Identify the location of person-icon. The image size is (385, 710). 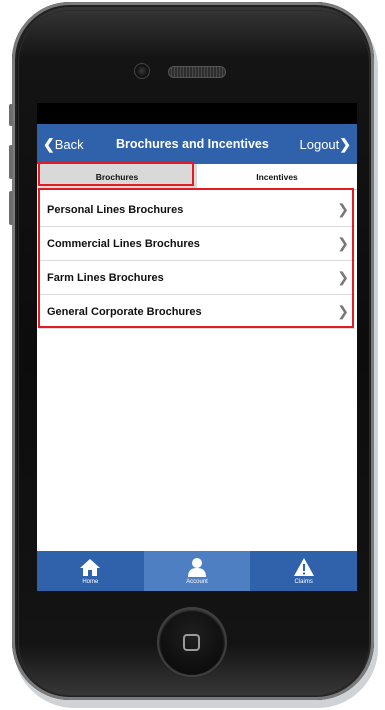
(197, 567).